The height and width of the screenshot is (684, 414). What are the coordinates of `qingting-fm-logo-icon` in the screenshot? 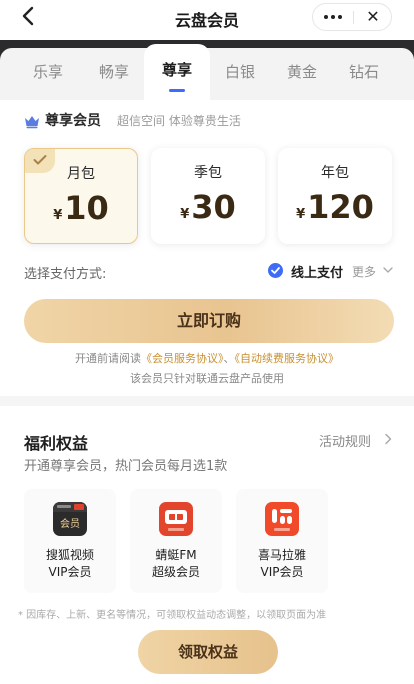 It's located at (176, 519).